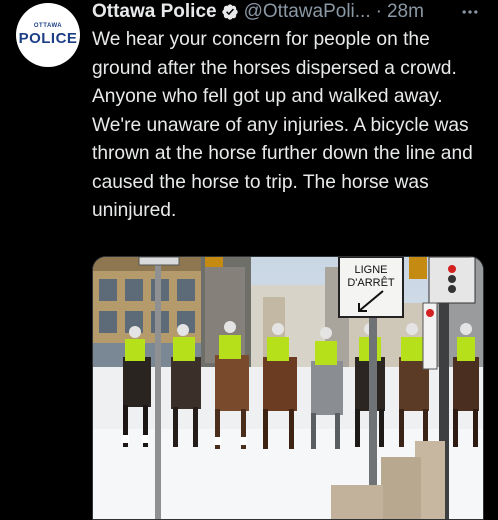 The width and height of the screenshot is (498, 520). I want to click on tweet-timestamp: 28m, so click(405, 12).